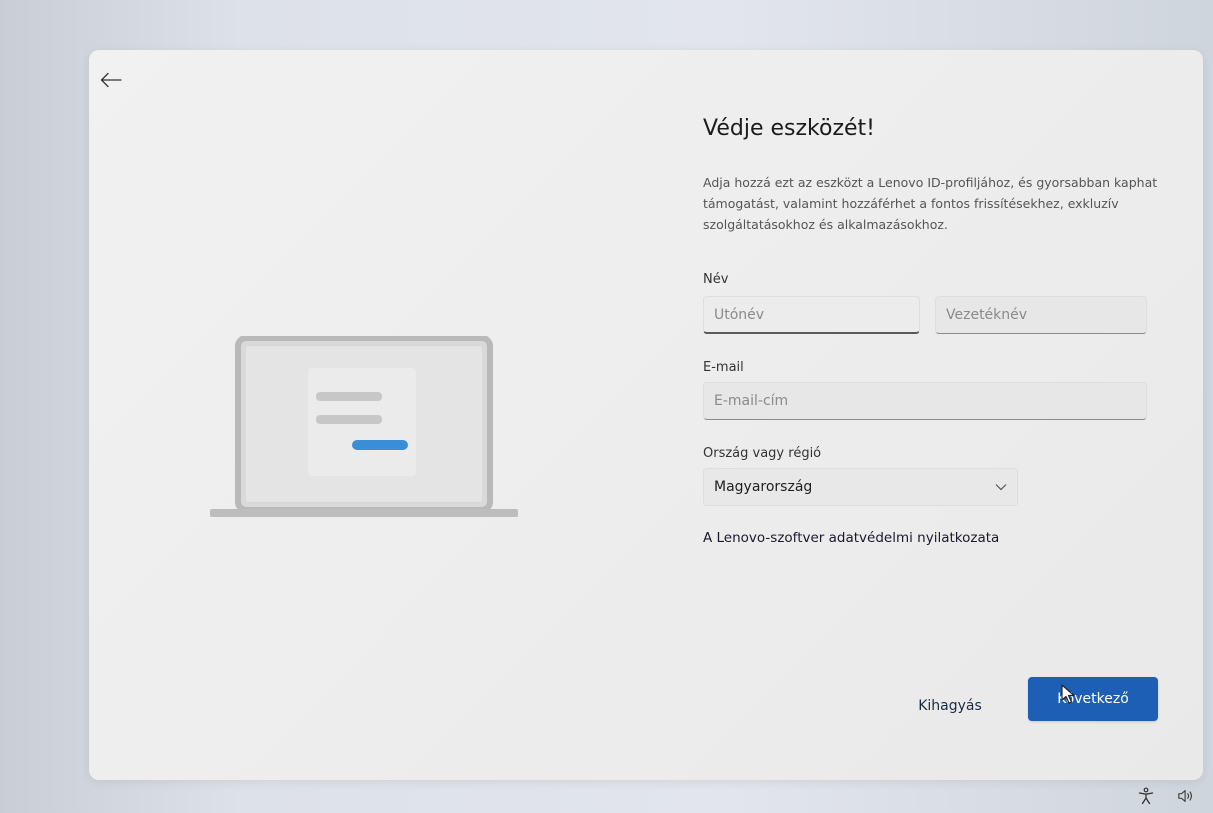 The height and width of the screenshot is (813, 1213). I want to click on next-button: Következő, so click(1093, 699).